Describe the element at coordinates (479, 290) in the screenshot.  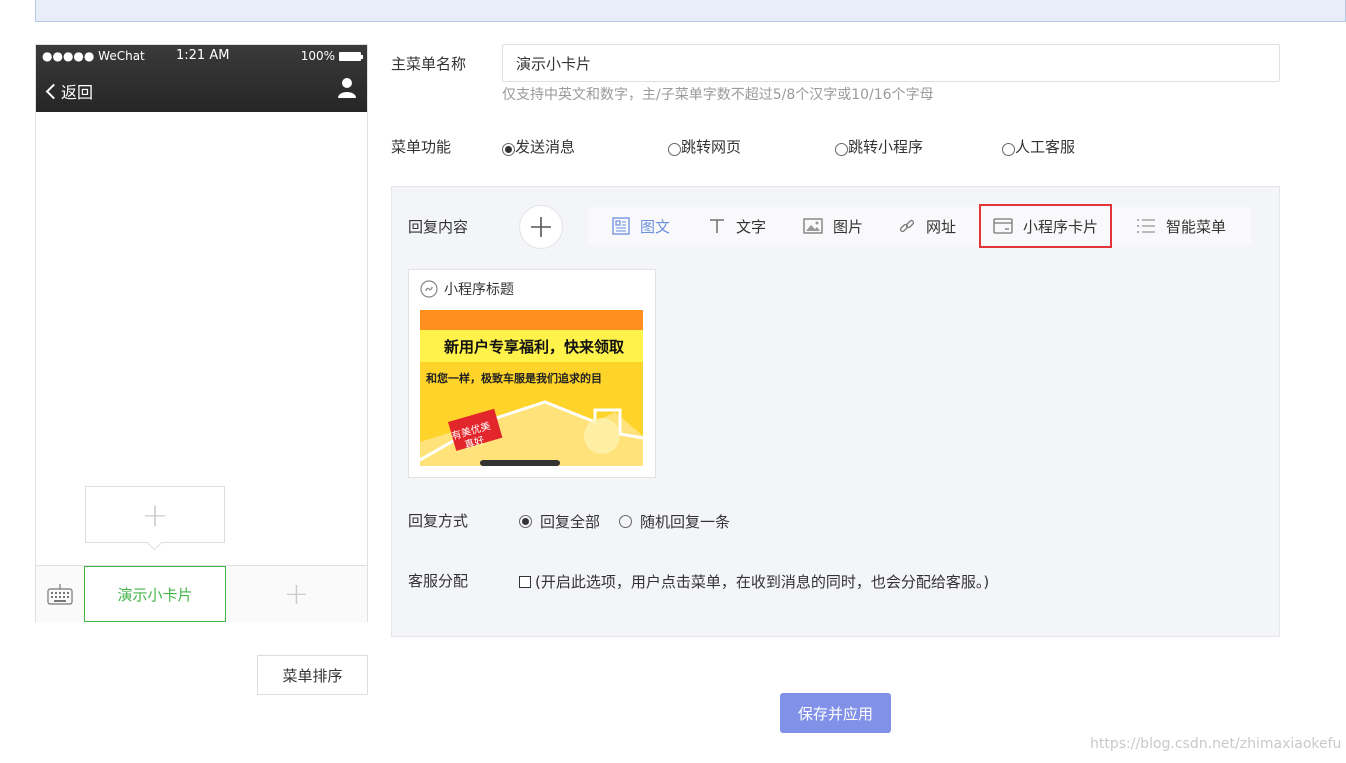
I see `card-title-text: 小程序标题` at that location.